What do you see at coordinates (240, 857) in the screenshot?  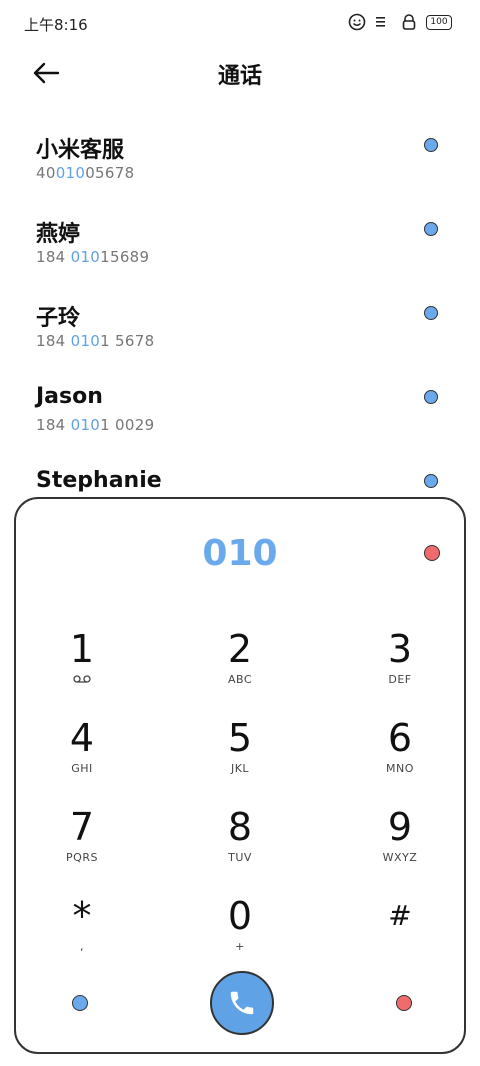 I see `key-letters: TUV` at bounding box center [240, 857].